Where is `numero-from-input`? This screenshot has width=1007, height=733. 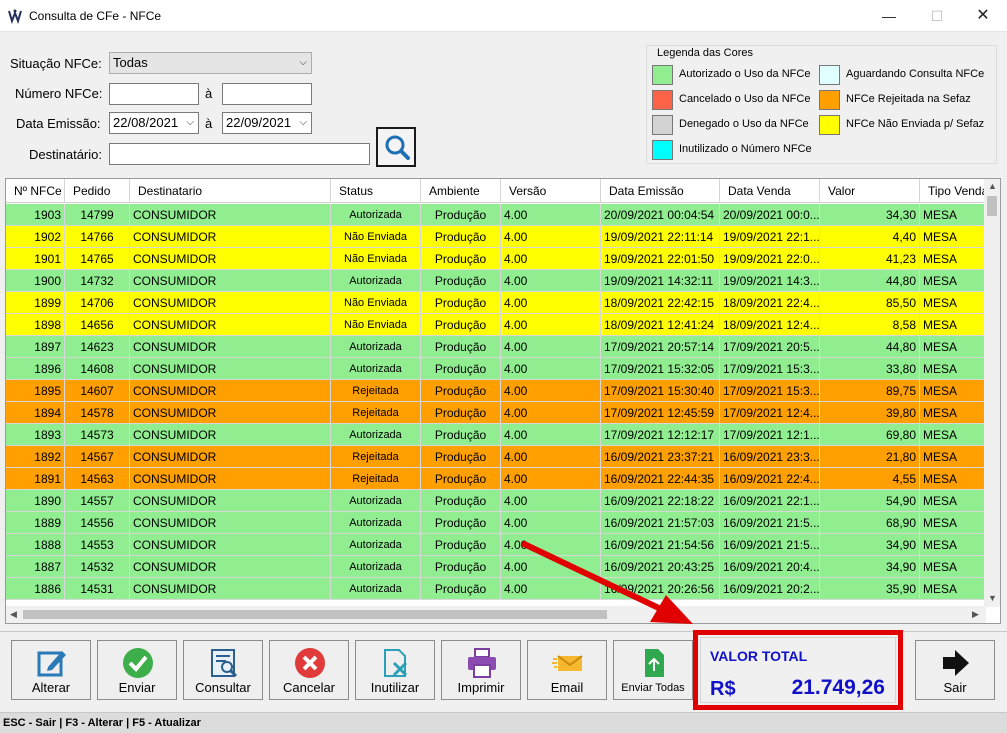
numero-from-input is located at coordinates (154, 94).